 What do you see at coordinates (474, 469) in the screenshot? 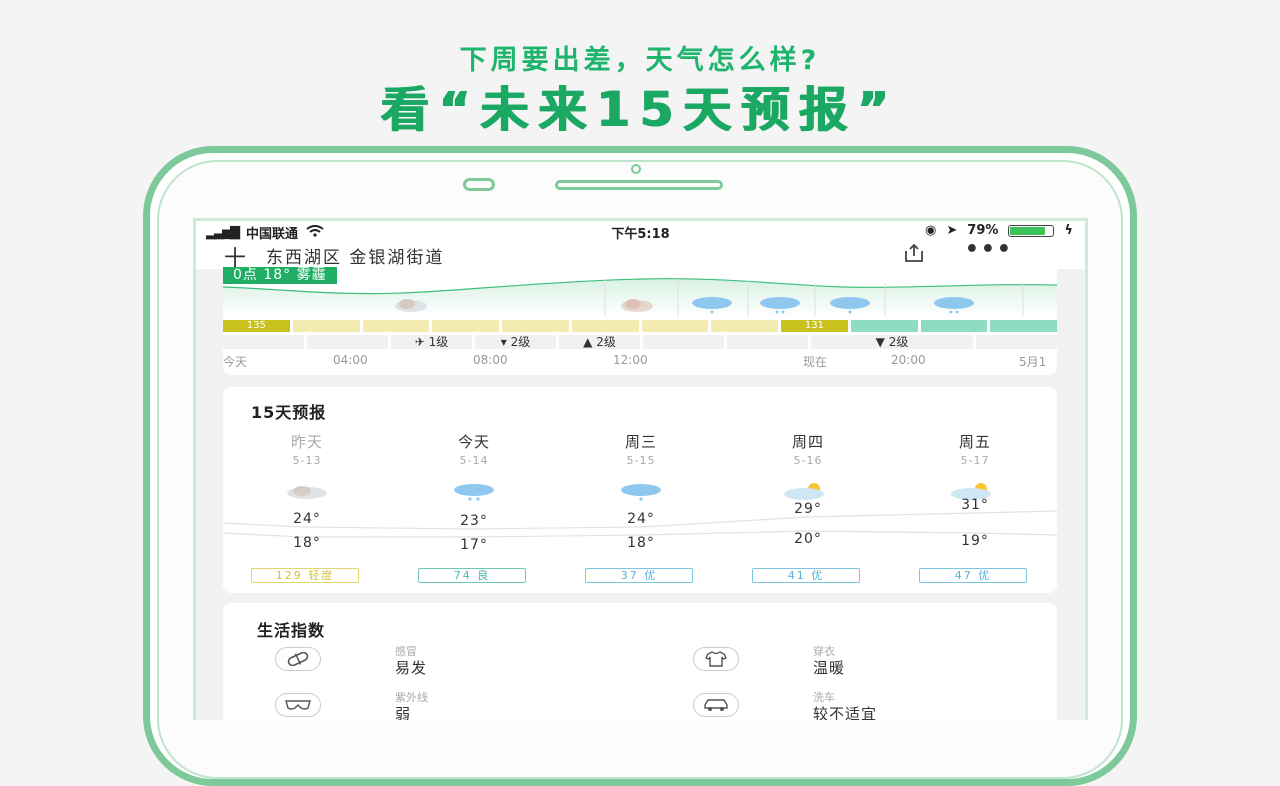
I see `forecast-day-today: 今天 5-14` at bounding box center [474, 469].